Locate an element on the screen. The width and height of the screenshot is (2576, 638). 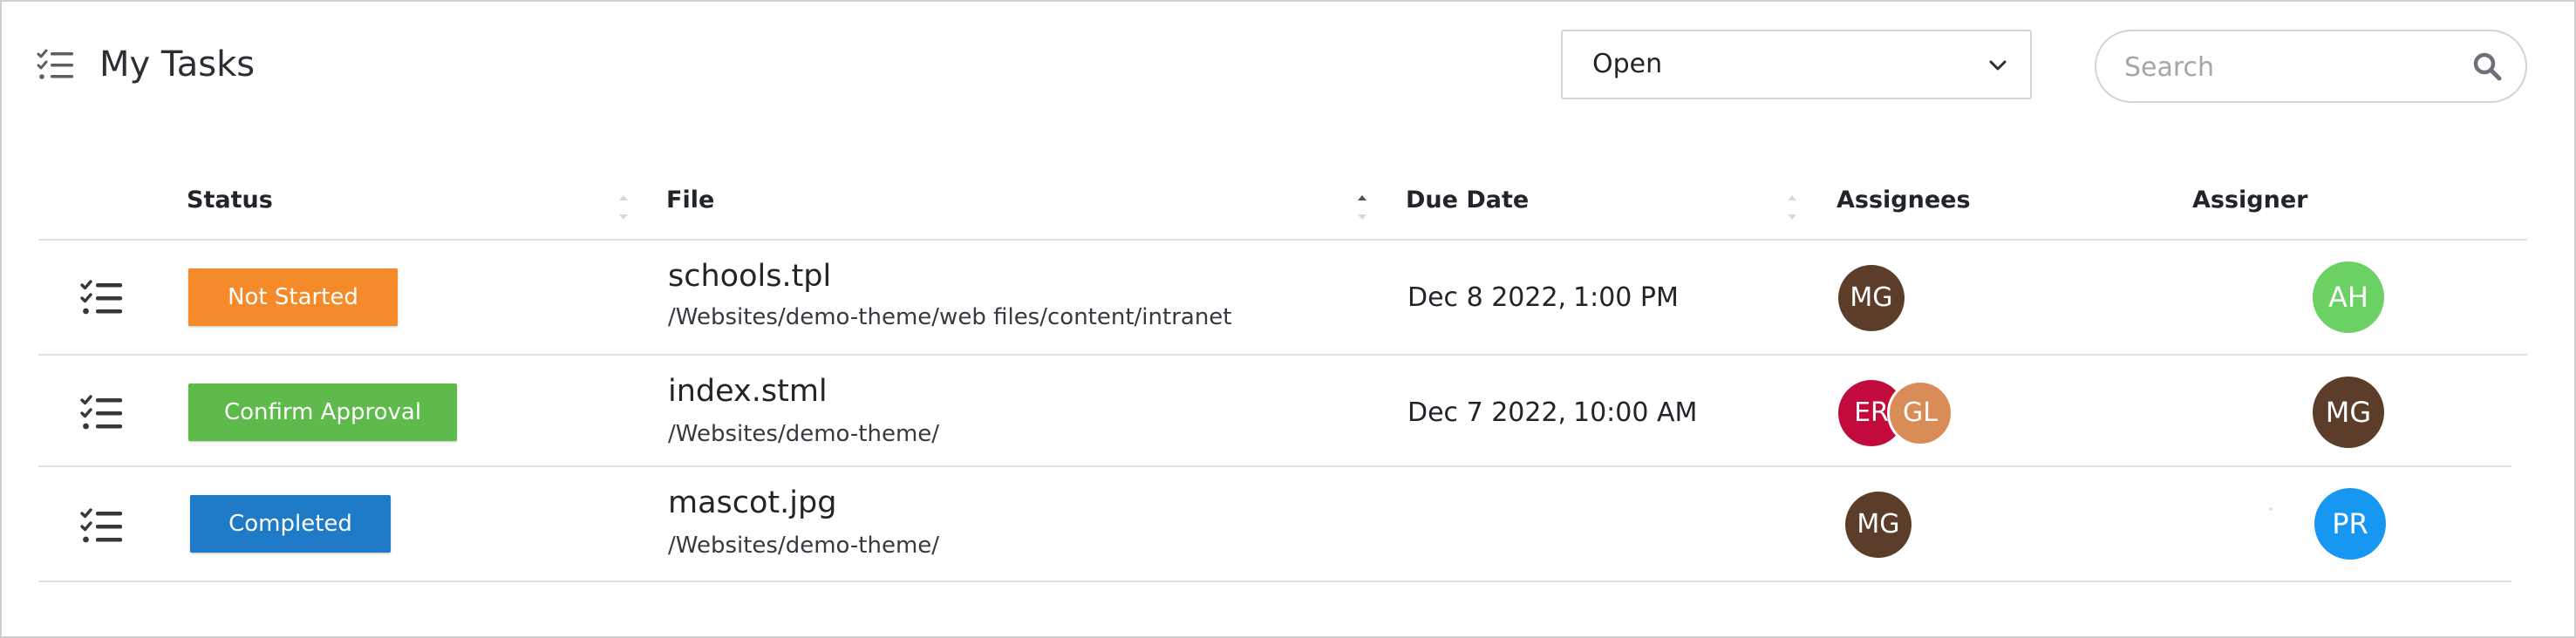
due-date-day: Dec 8 2022, is located at coordinates (1487, 297).